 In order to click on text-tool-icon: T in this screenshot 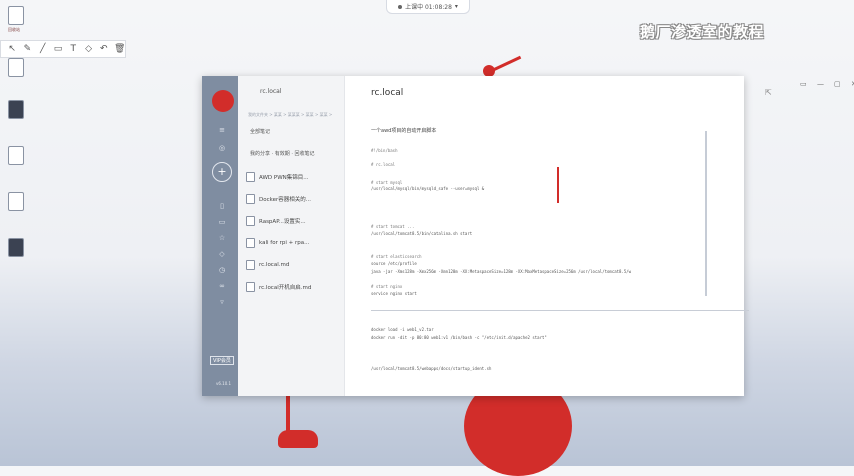, I will do `click(73, 49)`.